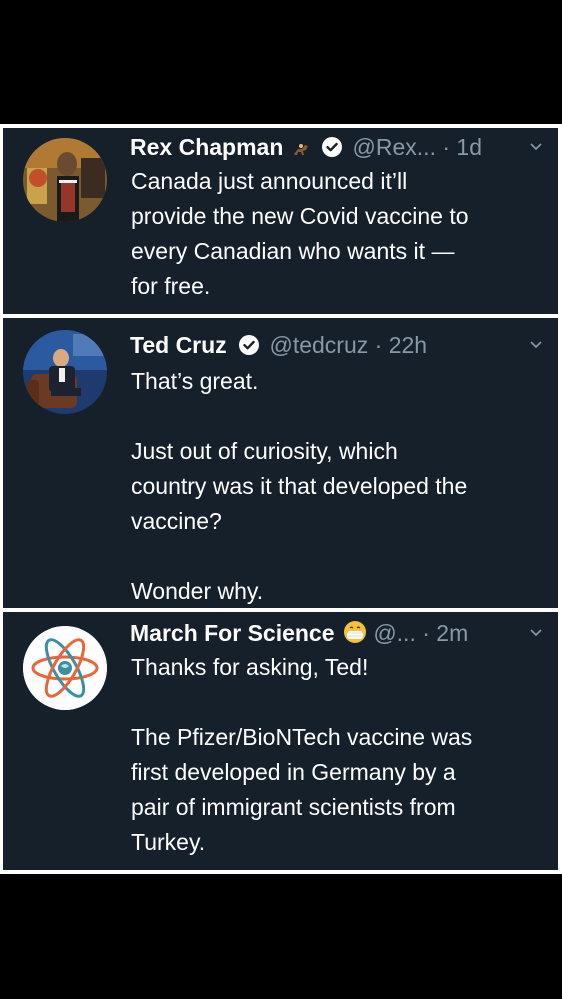 This screenshot has height=999, width=562. Describe the element at coordinates (168, 842) in the screenshot. I see `tweet-line: Turkey.` at that location.